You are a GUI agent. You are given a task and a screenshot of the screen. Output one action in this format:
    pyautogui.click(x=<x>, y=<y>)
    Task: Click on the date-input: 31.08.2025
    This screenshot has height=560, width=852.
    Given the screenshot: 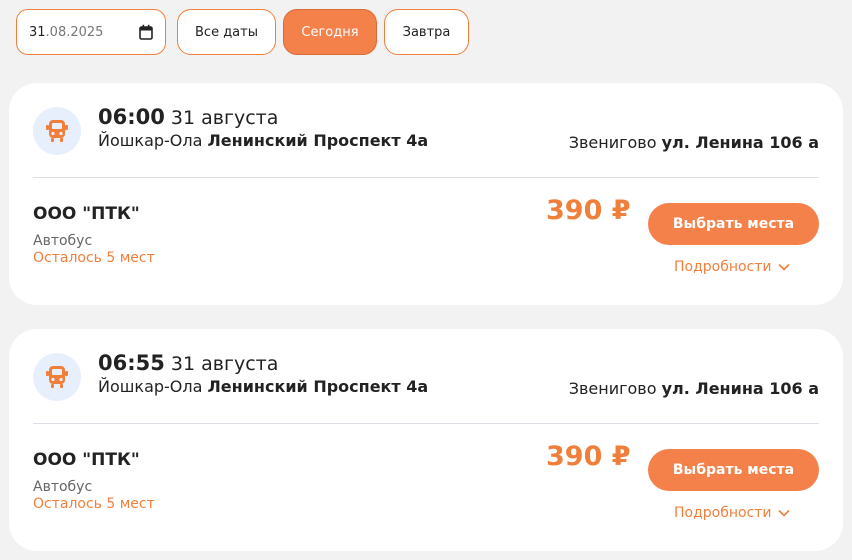 What is the action you would take?
    pyautogui.click(x=91, y=32)
    